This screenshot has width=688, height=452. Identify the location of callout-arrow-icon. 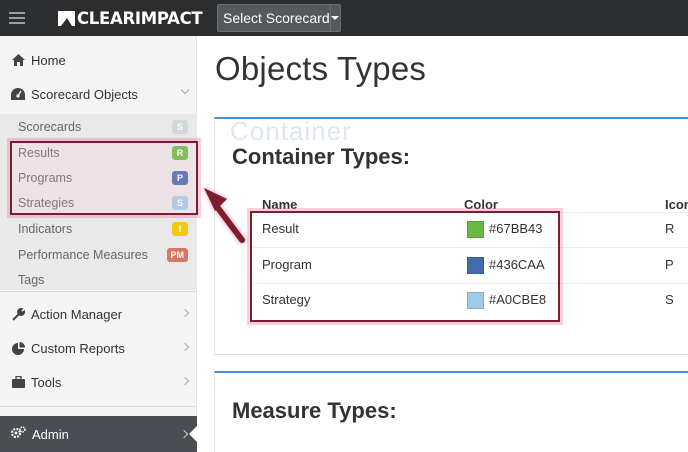
(224, 215).